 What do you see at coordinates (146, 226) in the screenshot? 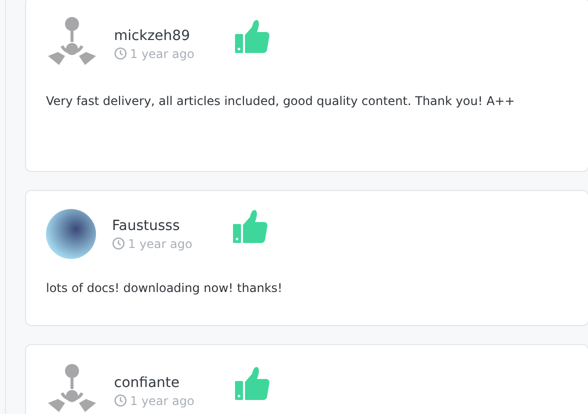
I see `author-name: Faustusss` at bounding box center [146, 226].